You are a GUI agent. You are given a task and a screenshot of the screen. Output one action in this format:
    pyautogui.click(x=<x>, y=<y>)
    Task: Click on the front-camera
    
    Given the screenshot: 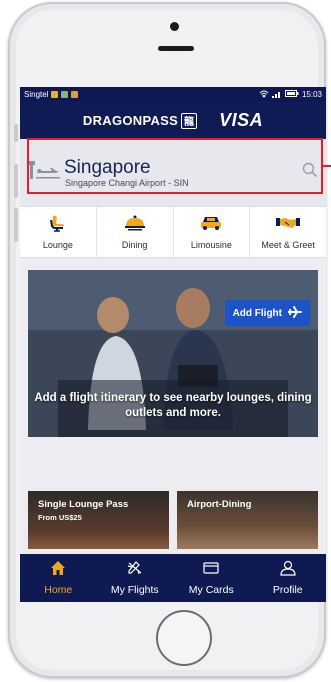 What is the action you would take?
    pyautogui.click(x=174, y=26)
    